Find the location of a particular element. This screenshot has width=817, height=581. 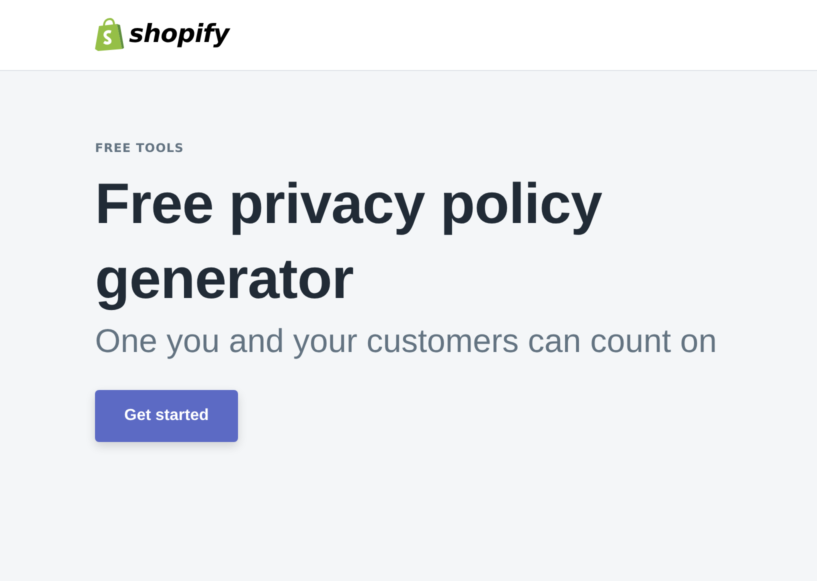

shopping-bag-icon is located at coordinates (110, 35).